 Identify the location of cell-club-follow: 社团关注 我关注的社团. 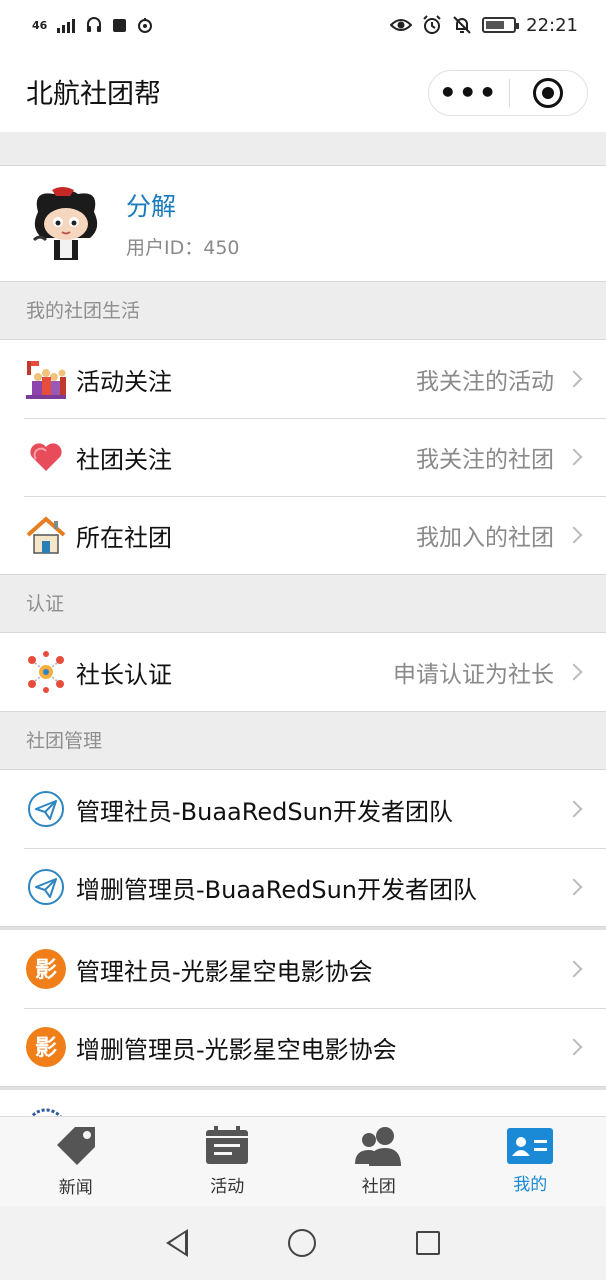
(303, 457).